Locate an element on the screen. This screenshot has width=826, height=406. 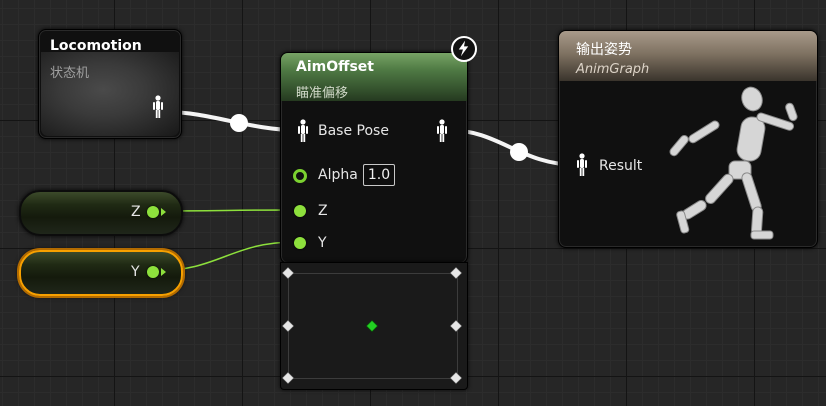
z-input-pin-icon is located at coordinates (300, 211).